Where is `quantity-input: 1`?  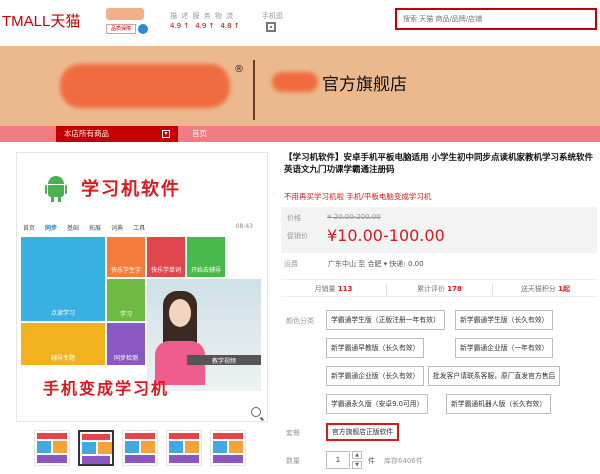
quantity-input: 1 is located at coordinates (338, 460).